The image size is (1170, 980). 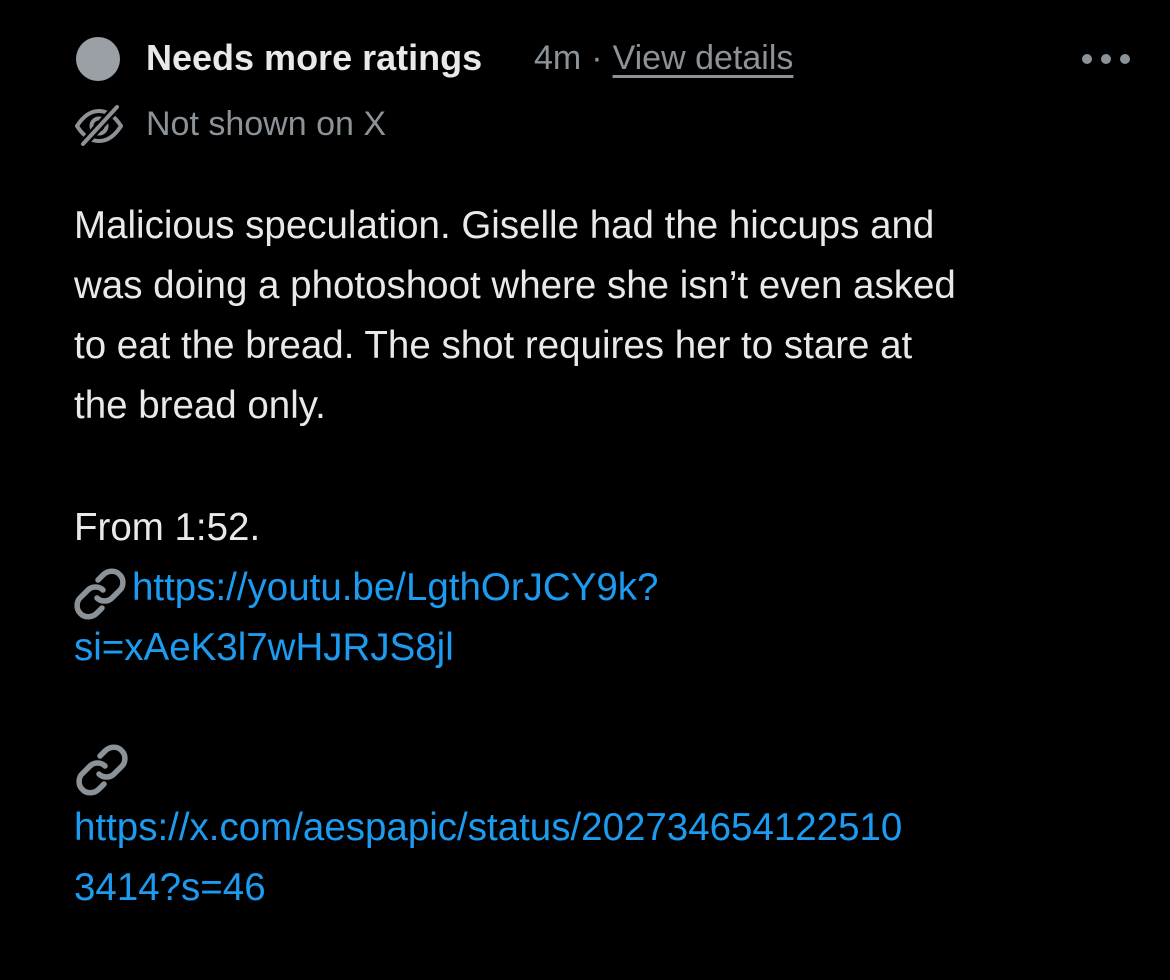 I want to click on eye-slash-icon, so click(x=99, y=125).